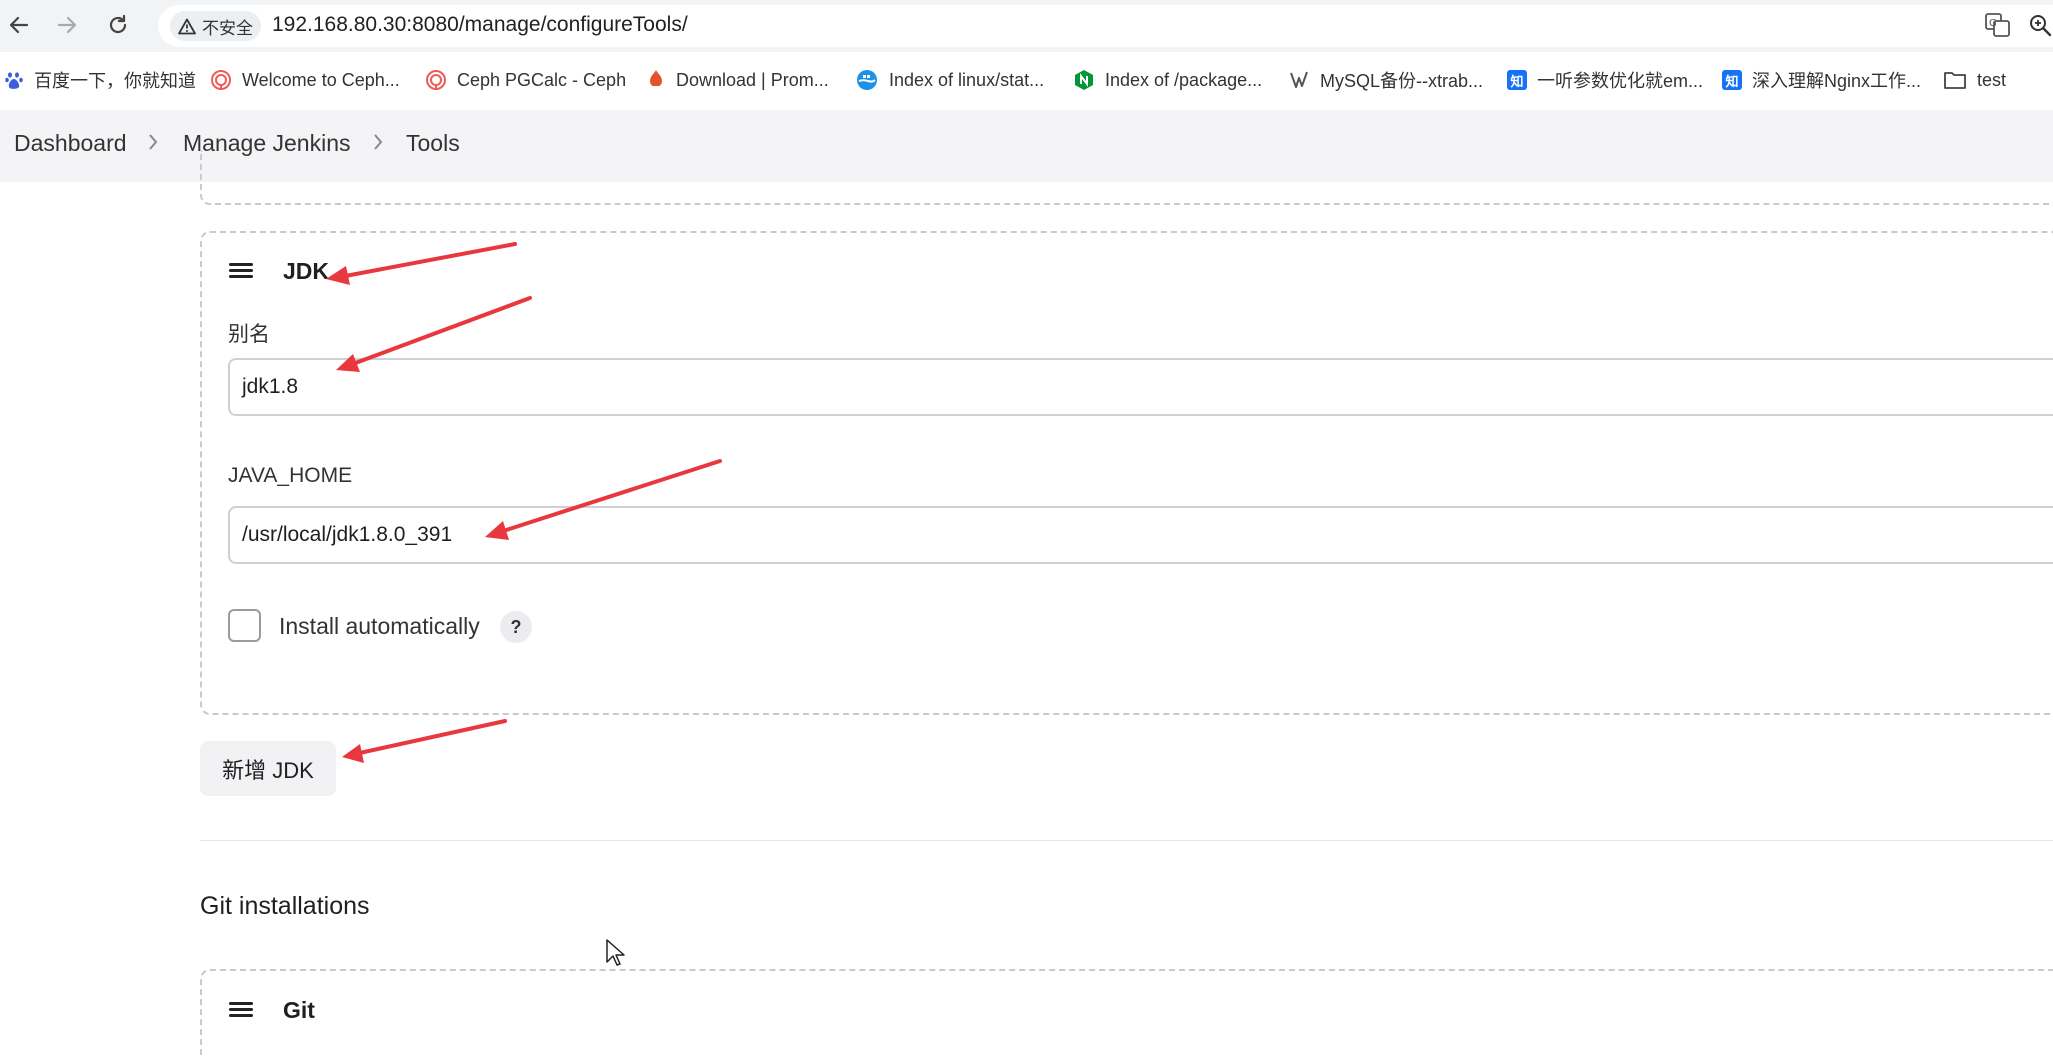 The width and height of the screenshot is (2053, 1059). Describe the element at coordinates (1126, 840) in the screenshot. I see `section-divider` at that location.